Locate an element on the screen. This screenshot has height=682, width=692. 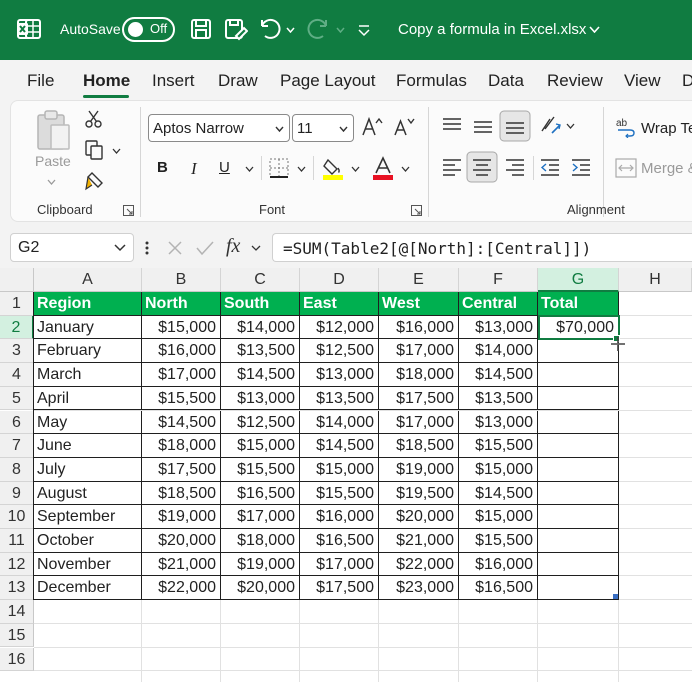
wrap-text-icon: ab is located at coordinates (626, 127).